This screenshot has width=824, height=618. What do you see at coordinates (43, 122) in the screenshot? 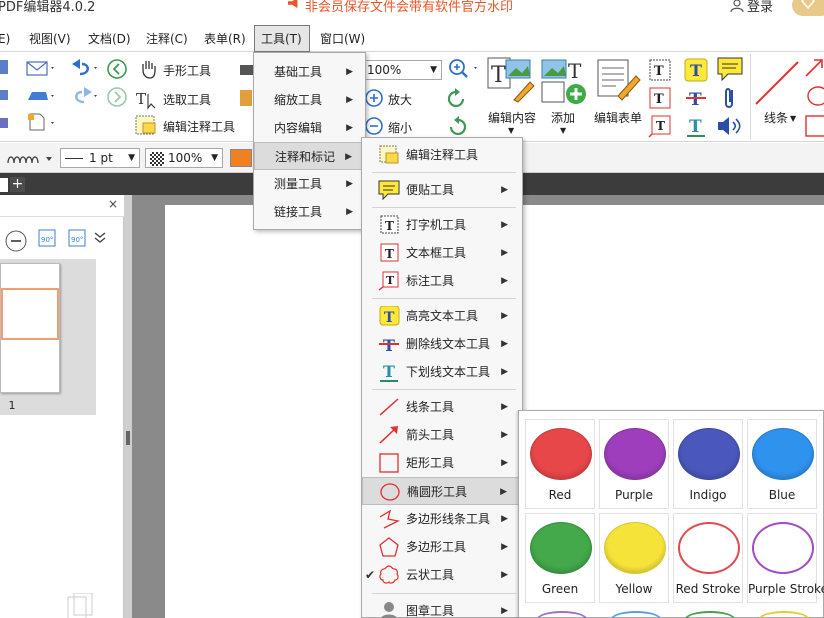
I see `new-document-icon` at bounding box center [43, 122].